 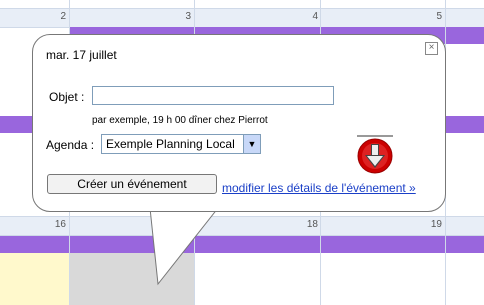 What do you see at coordinates (213, 95) in the screenshot?
I see `objet-input` at bounding box center [213, 95].